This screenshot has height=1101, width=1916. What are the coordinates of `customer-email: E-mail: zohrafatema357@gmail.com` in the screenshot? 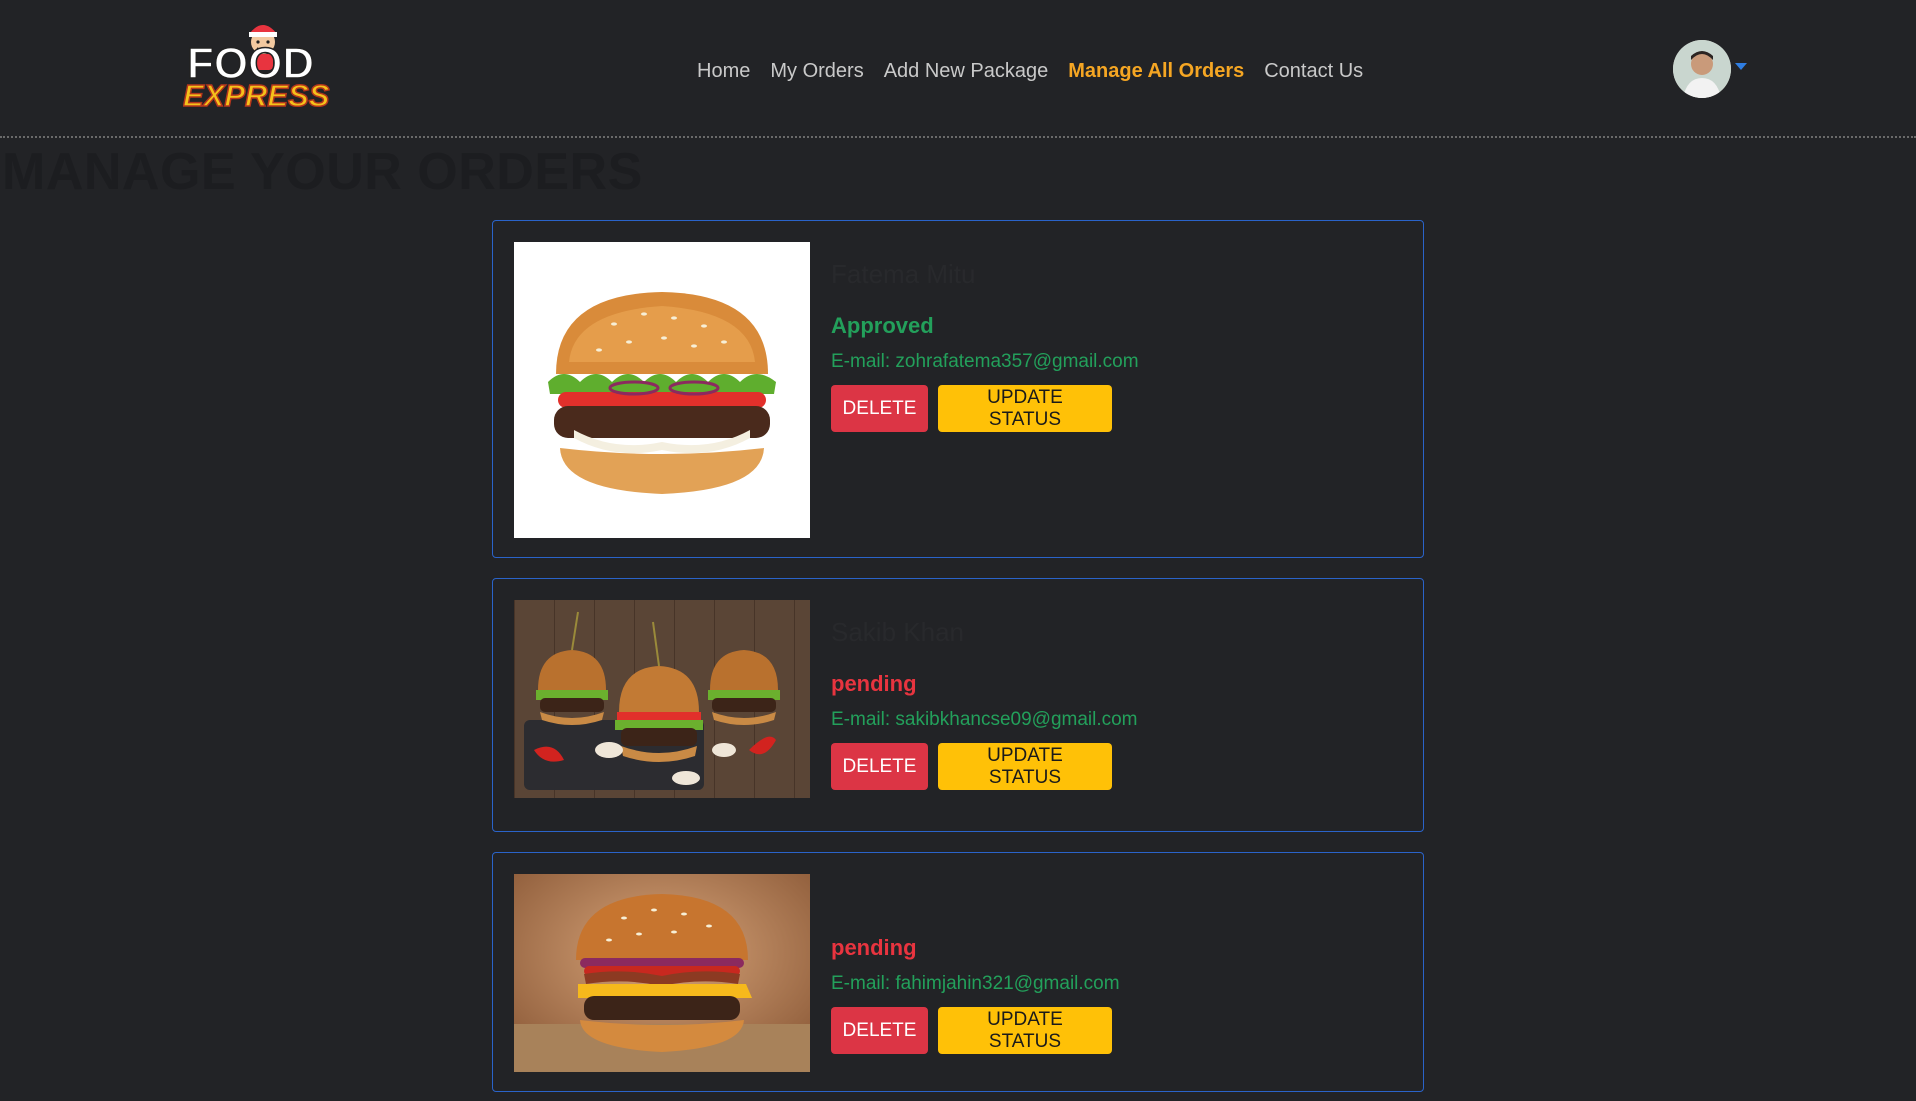 It's located at (985, 361).